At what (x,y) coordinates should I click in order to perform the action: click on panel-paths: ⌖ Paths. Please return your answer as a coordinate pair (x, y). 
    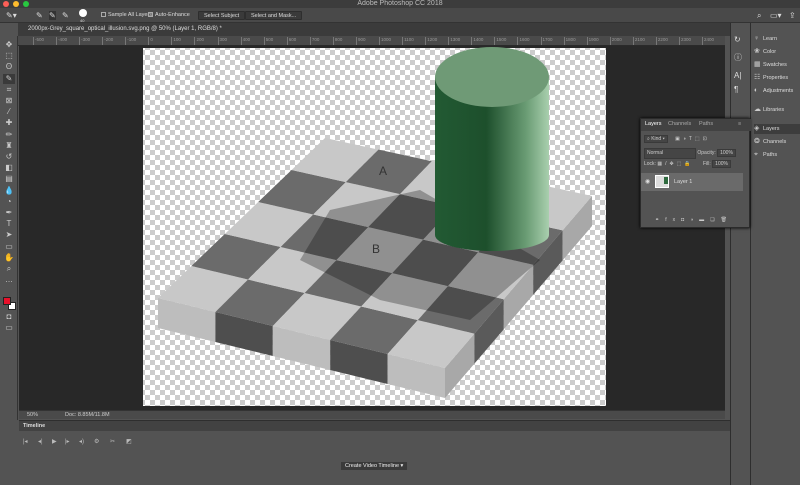
    Looking at the image, I should click on (765, 155).